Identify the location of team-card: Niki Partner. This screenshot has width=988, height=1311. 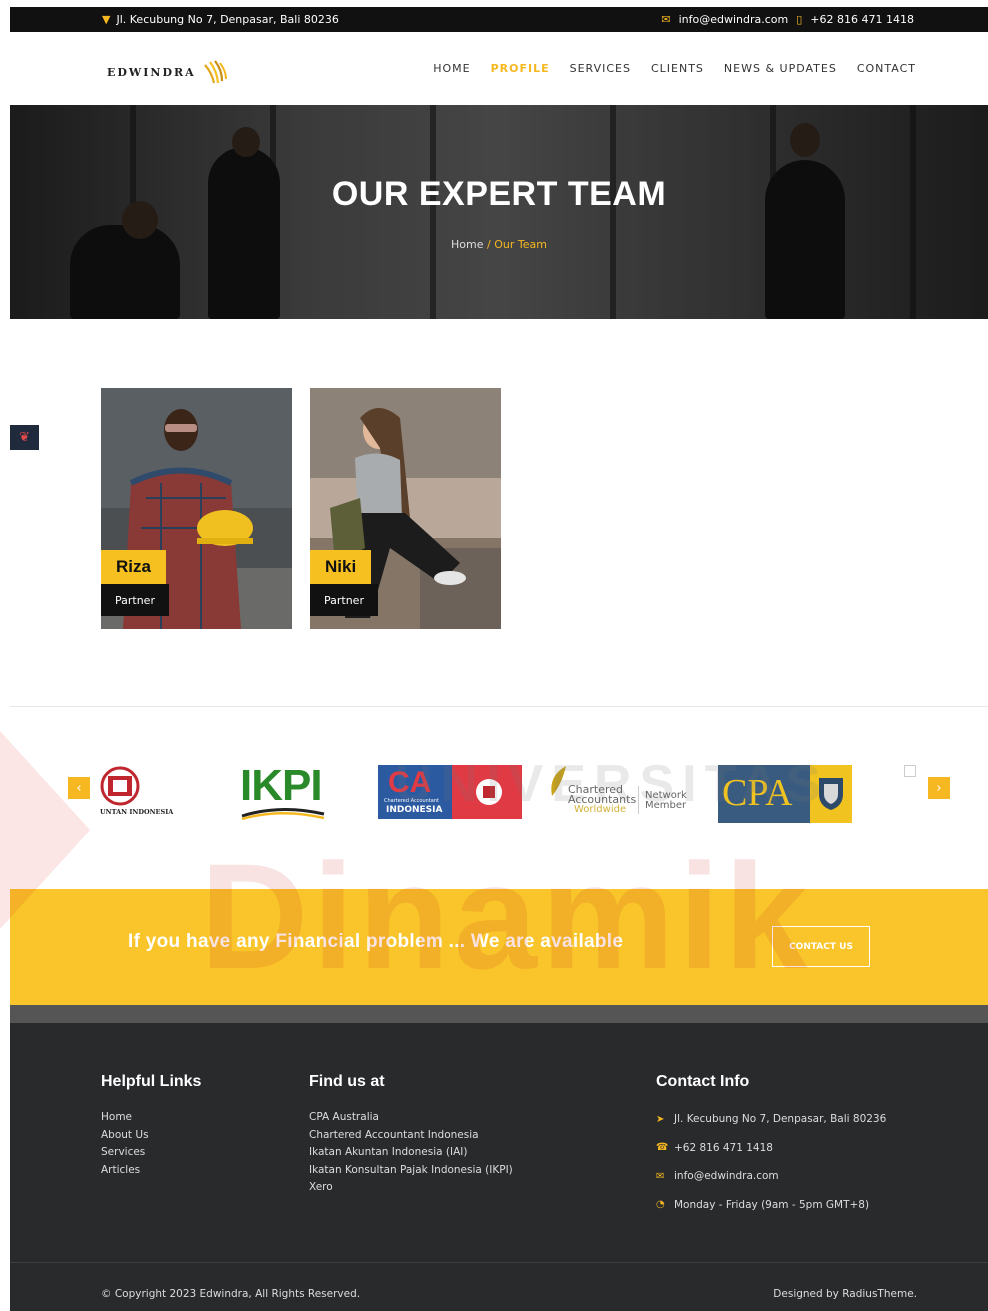
(405, 508).